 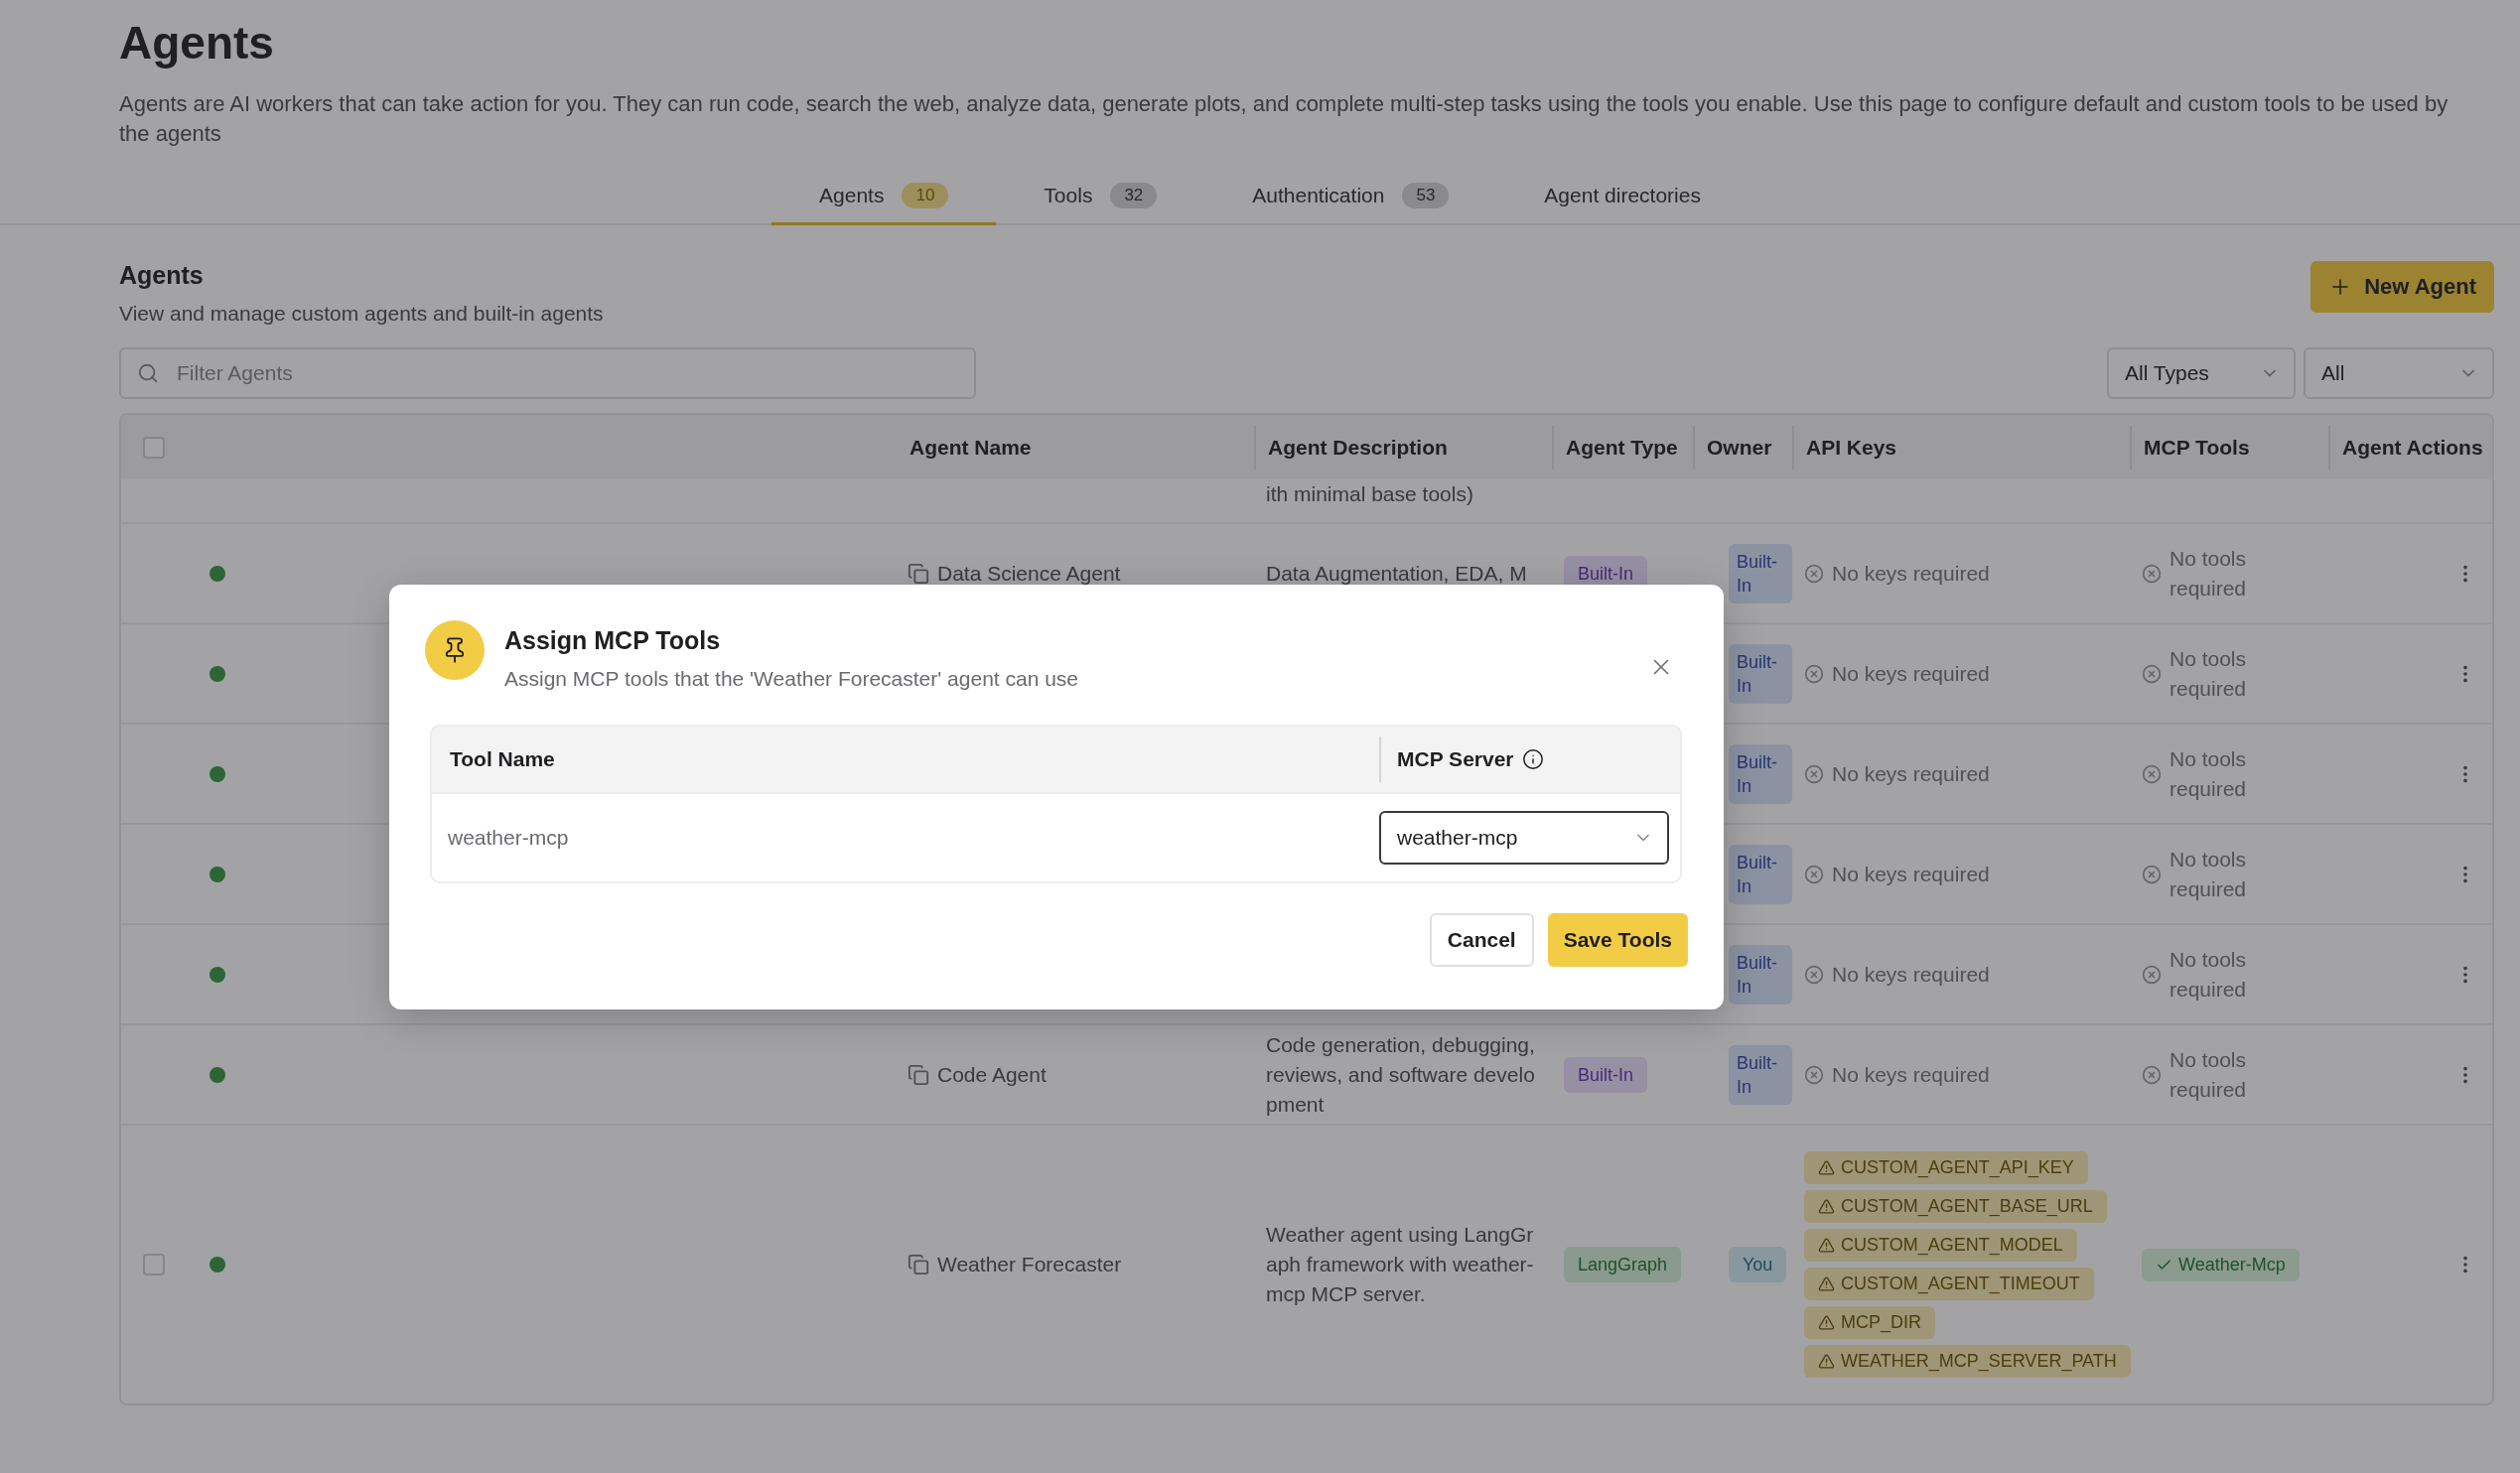 What do you see at coordinates (2229, 447) in the screenshot?
I see `column-header: MCP Tools` at bounding box center [2229, 447].